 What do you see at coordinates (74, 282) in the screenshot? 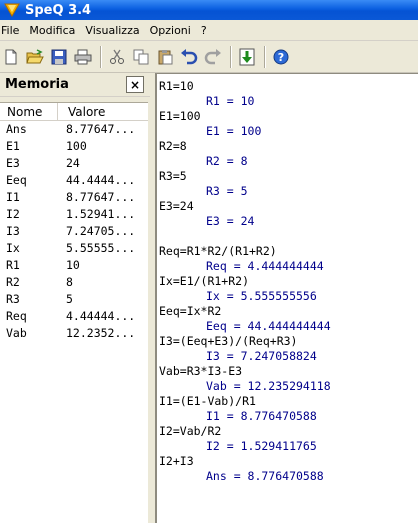
I see `variable-row: R2 8` at bounding box center [74, 282].